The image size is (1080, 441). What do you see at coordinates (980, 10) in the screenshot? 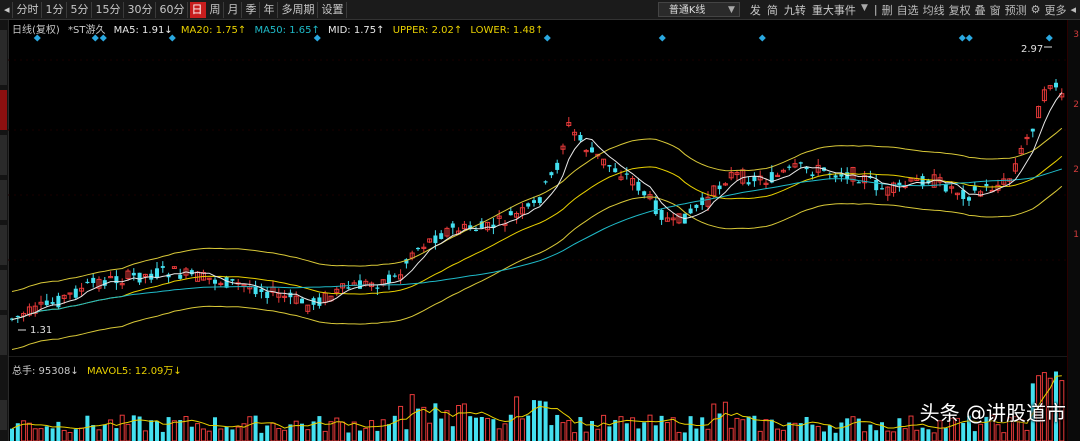
I see `tool-overlay-button: 叠` at bounding box center [980, 10].